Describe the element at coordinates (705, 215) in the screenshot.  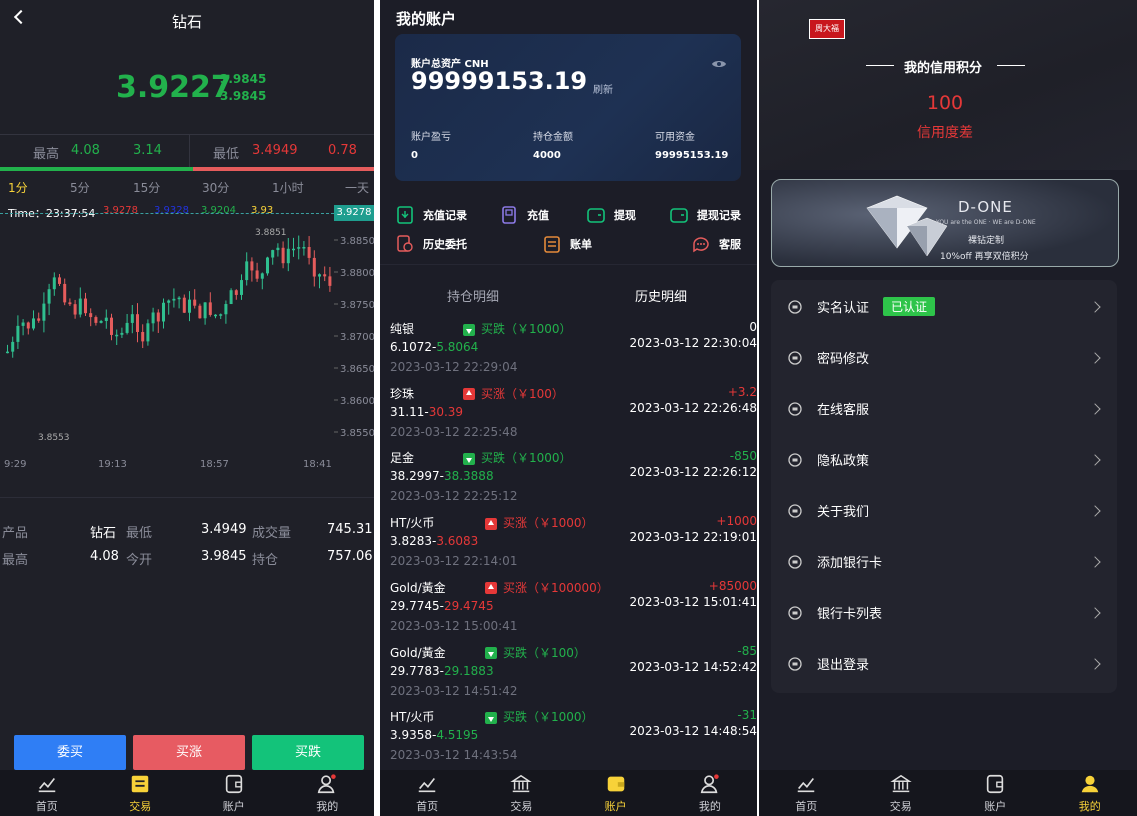
I see `withdraw-record-button: 提现记录` at that location.